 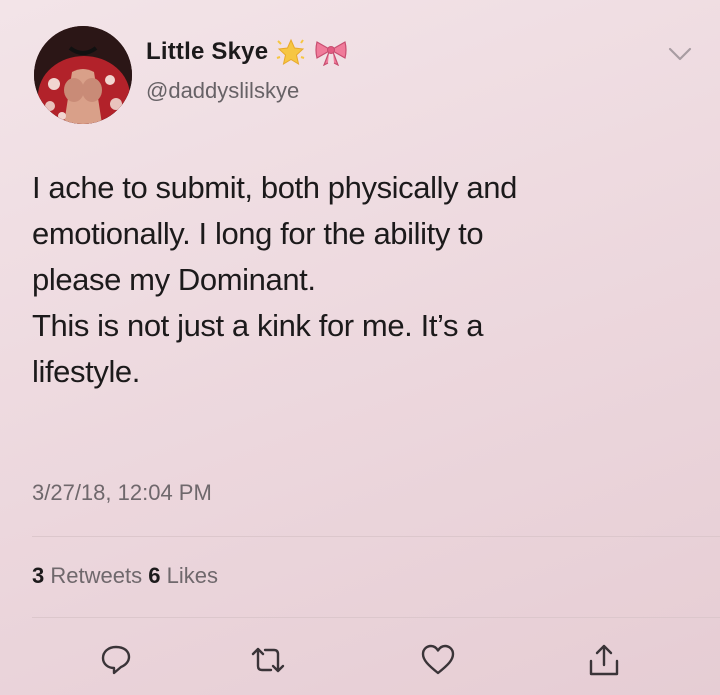 I want to click on likes-count: 6, so click(x=154, y=575).